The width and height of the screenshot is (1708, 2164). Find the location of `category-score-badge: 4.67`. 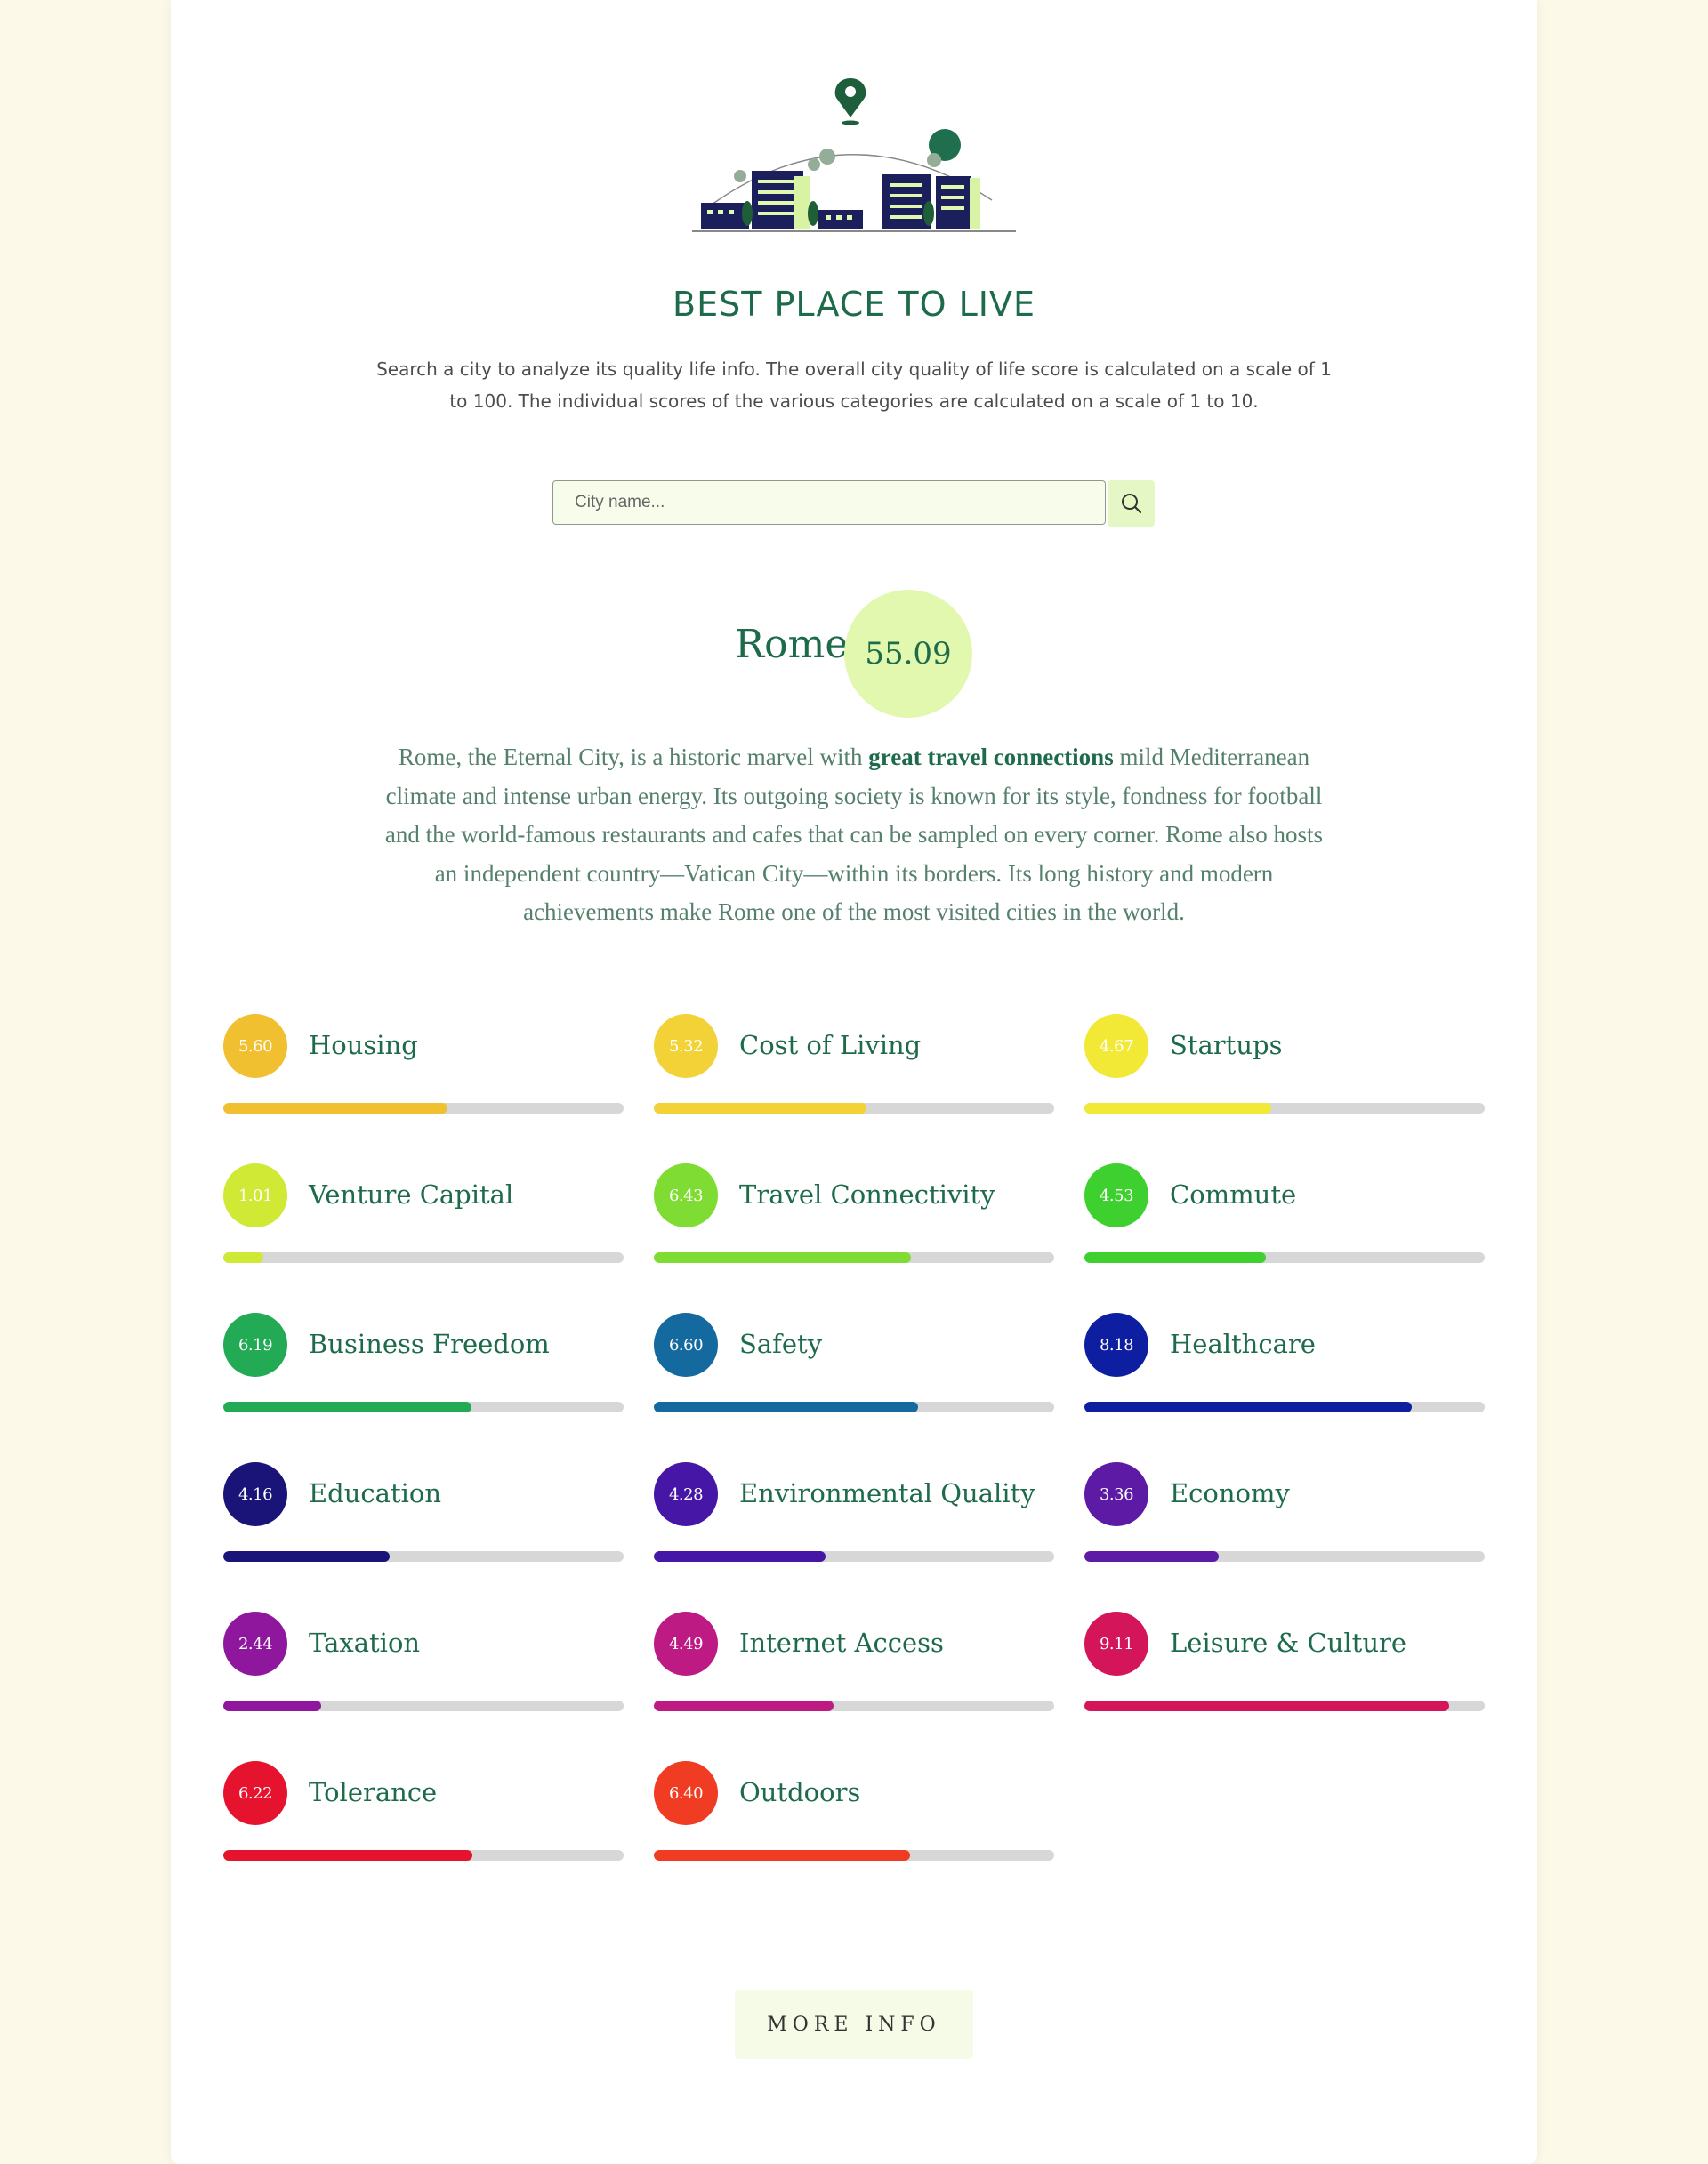

category-score-badge: 4.67 is located at coordinates (1116, 1046).